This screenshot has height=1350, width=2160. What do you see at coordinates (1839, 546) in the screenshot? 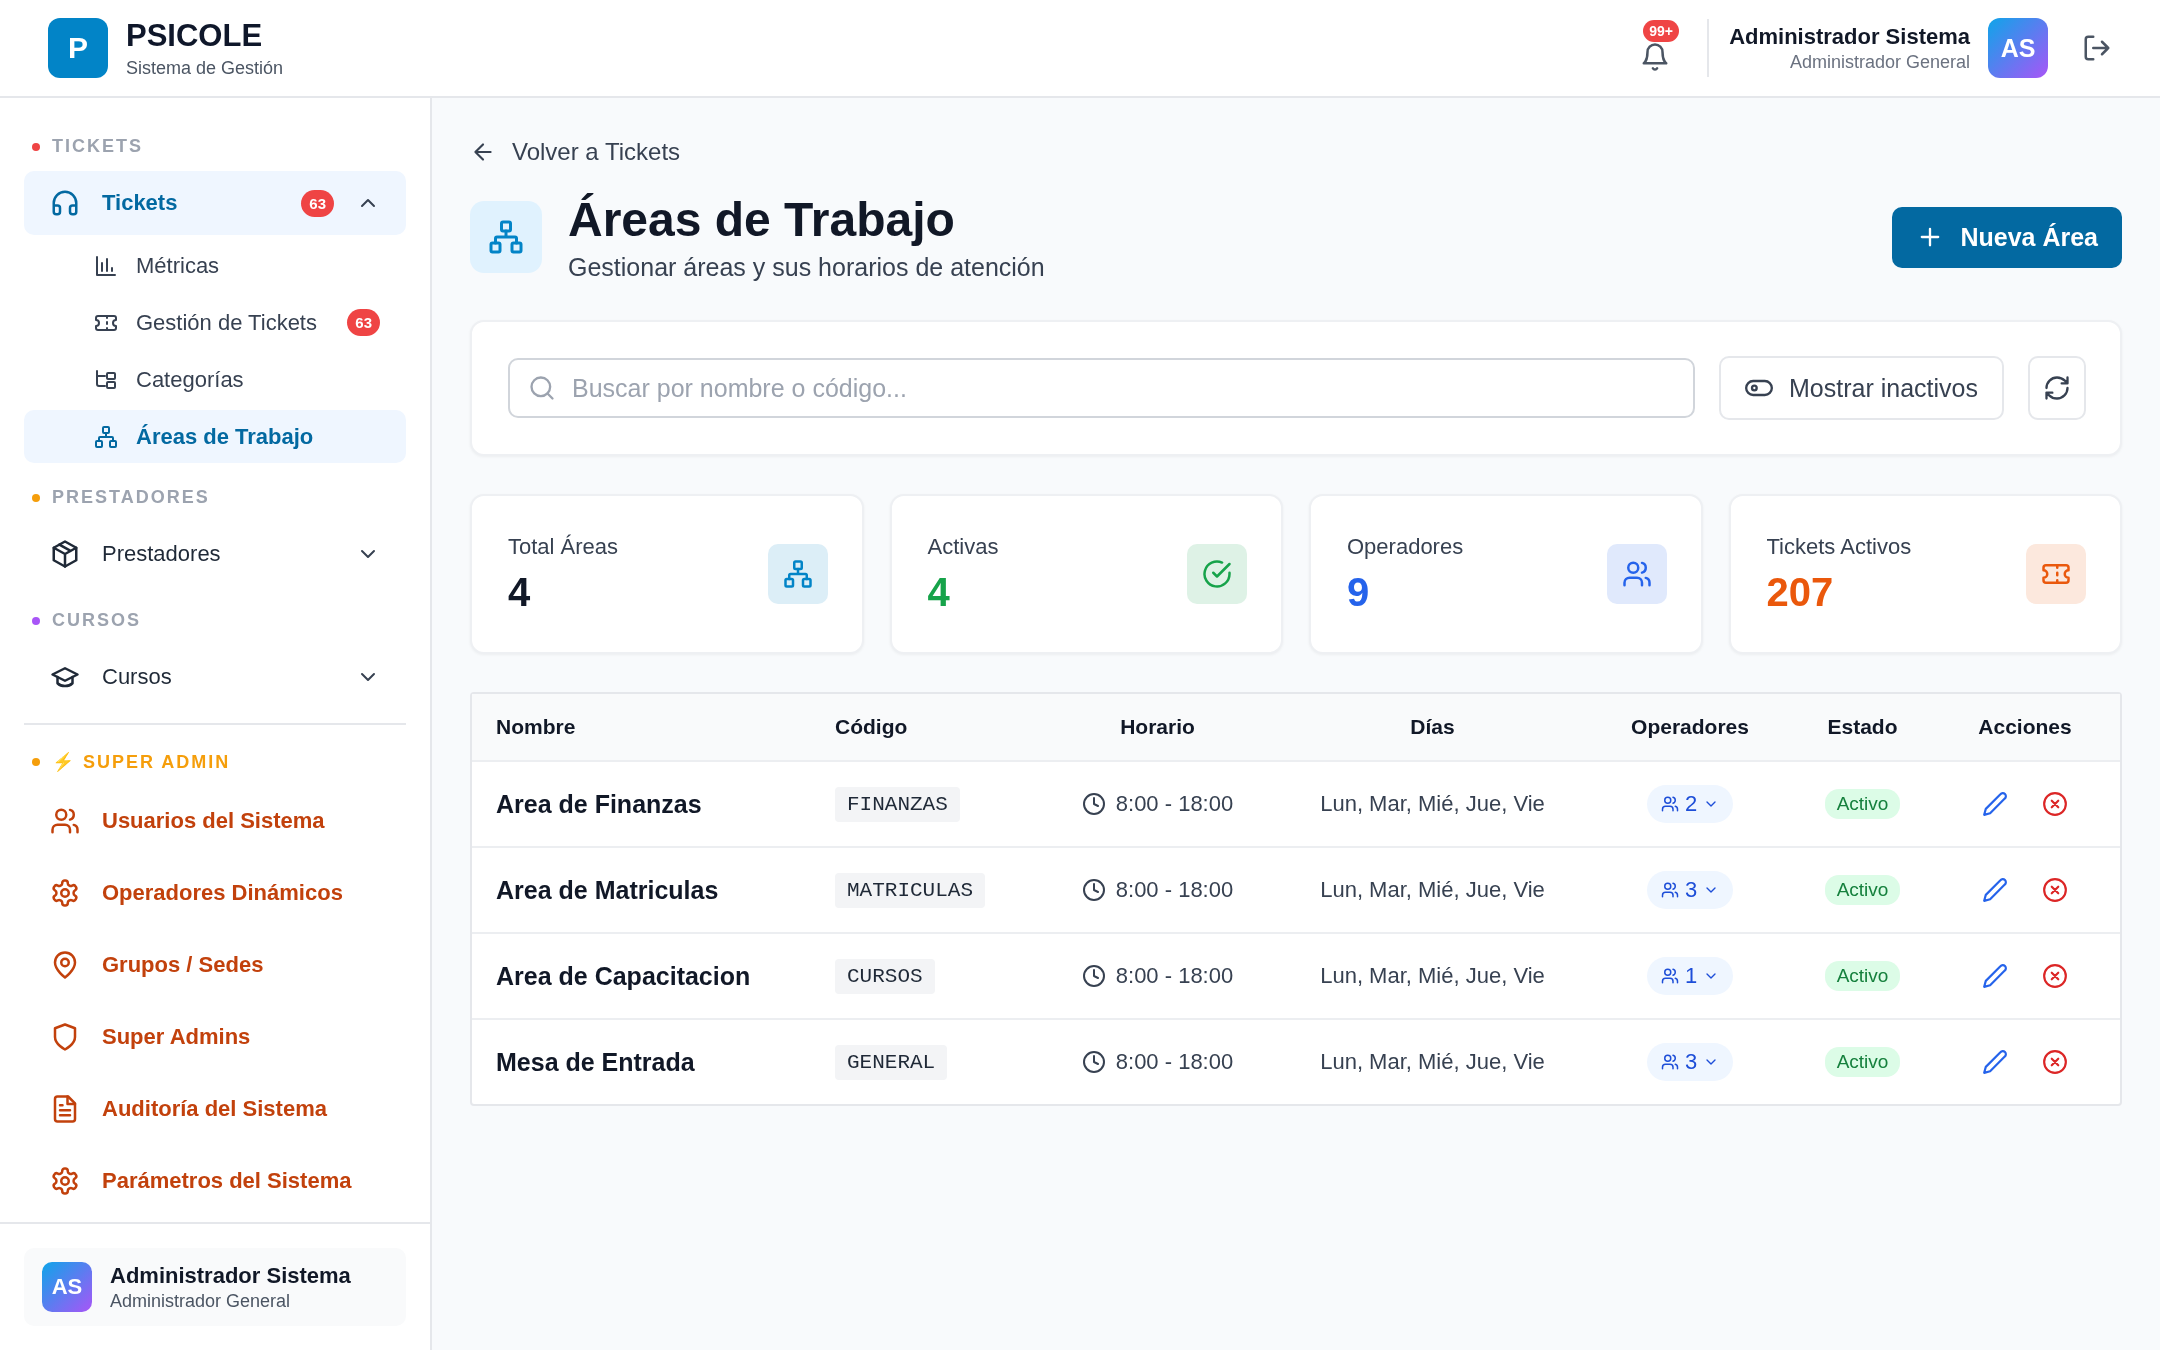
I see `stat-label: Tickets Activos` at bounding box center [1839, 546].